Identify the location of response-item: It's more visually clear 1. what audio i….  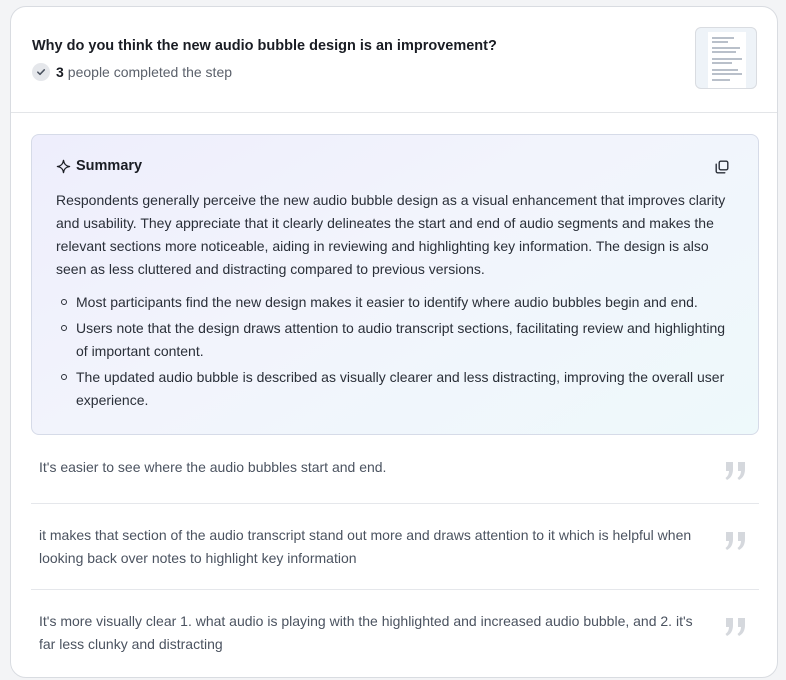
(395, 633).